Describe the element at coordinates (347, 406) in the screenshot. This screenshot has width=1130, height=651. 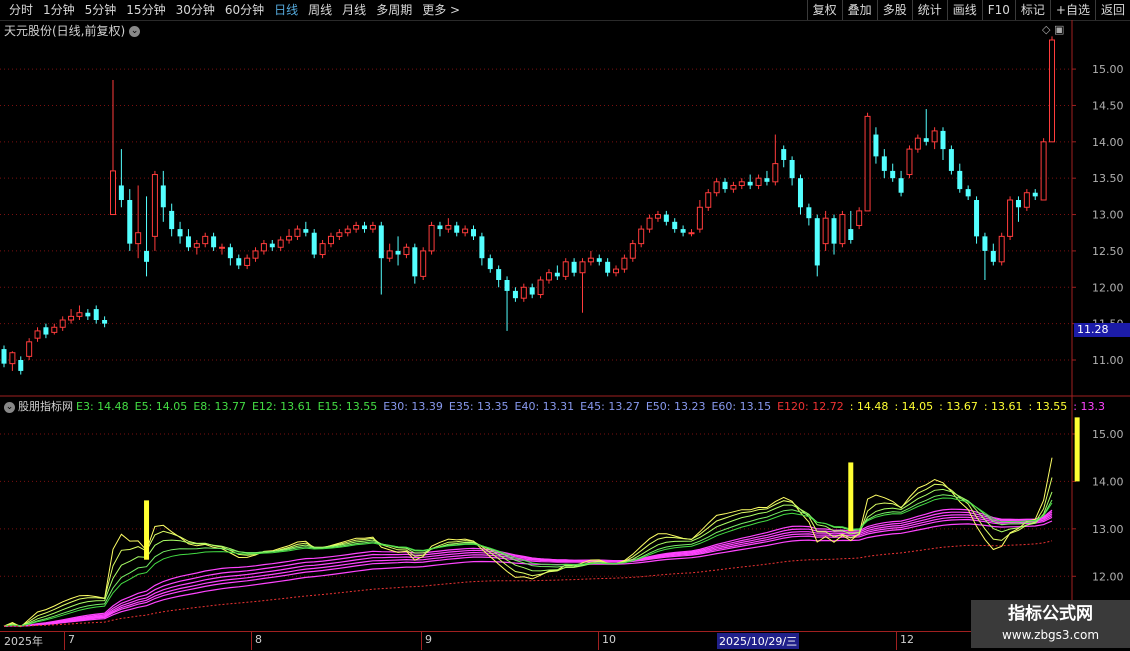
I see `indicator-value-4: E15: 13.55` at that location.